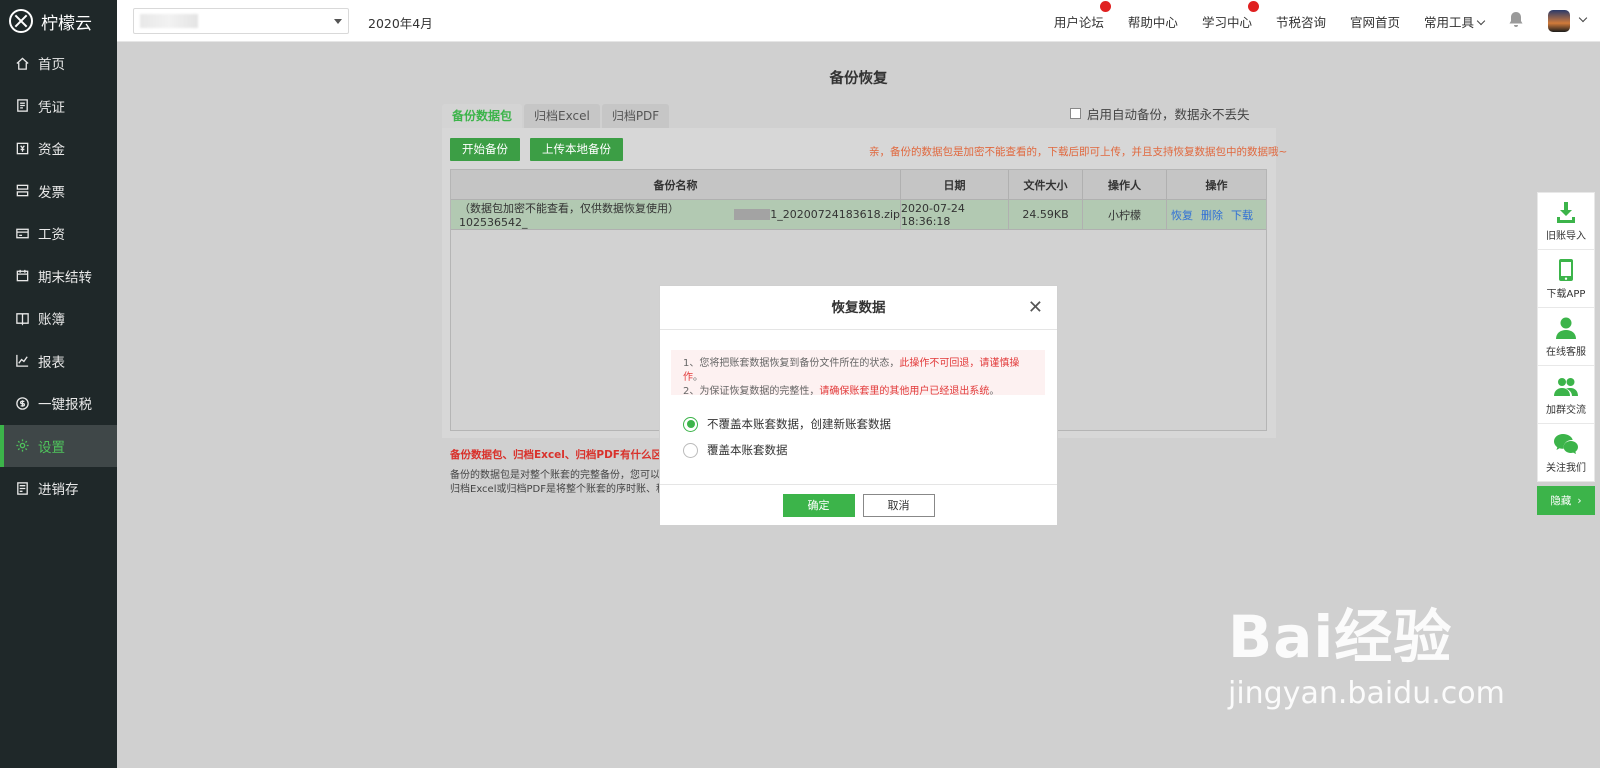 The height and width of the screenshot is (768, 1600). I want to click on tab-backup-package: 备份数据包, so click(482, 116).